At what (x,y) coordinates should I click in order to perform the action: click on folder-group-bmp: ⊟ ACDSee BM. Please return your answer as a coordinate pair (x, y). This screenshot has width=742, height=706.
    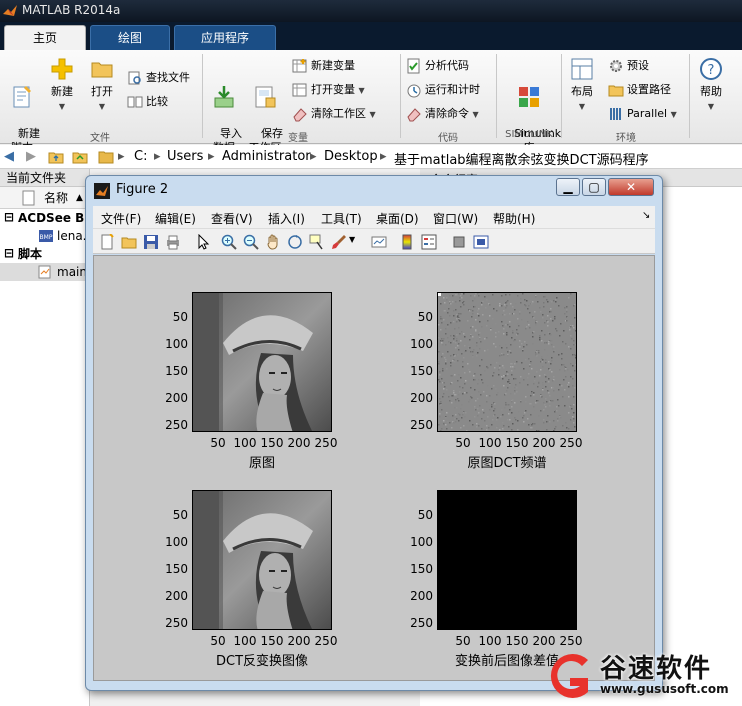
    Looking at the image, I should click on (44, 218).